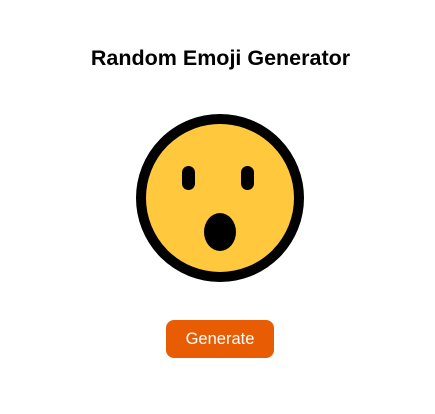 Image resolution: width=435 pixels, height=414 pixels. Describe the element at coordinates (220, 232) in the screenshot. I see `emoji-mouth` at that location.